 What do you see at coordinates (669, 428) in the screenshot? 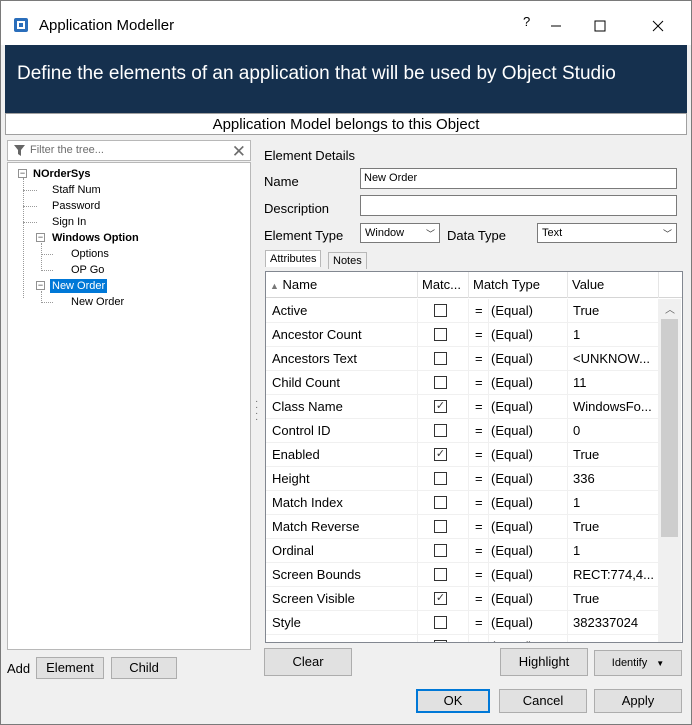
I see `scrollbar-thumb` at bounding box center [669, 428].